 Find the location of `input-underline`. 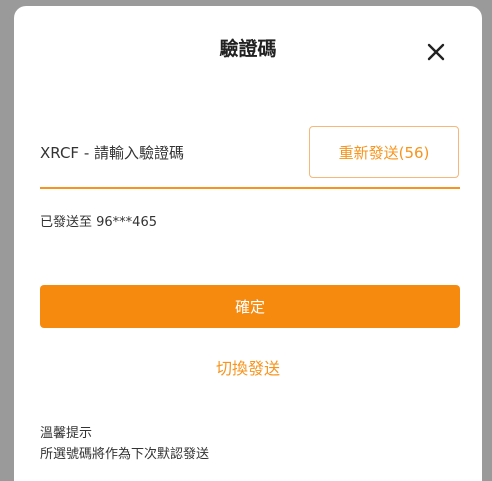

input-underline is located at coordinates (250, 188).